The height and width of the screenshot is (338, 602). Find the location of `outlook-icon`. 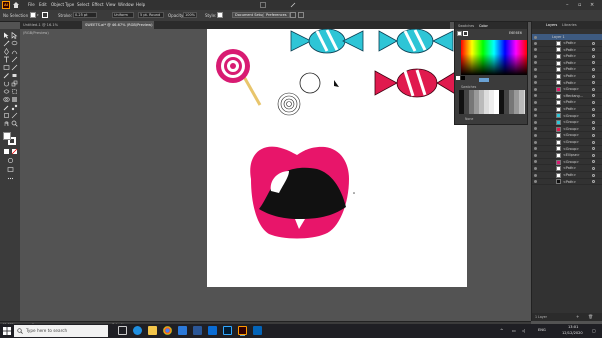

outlook-icon is located at coordinates (257, 330).